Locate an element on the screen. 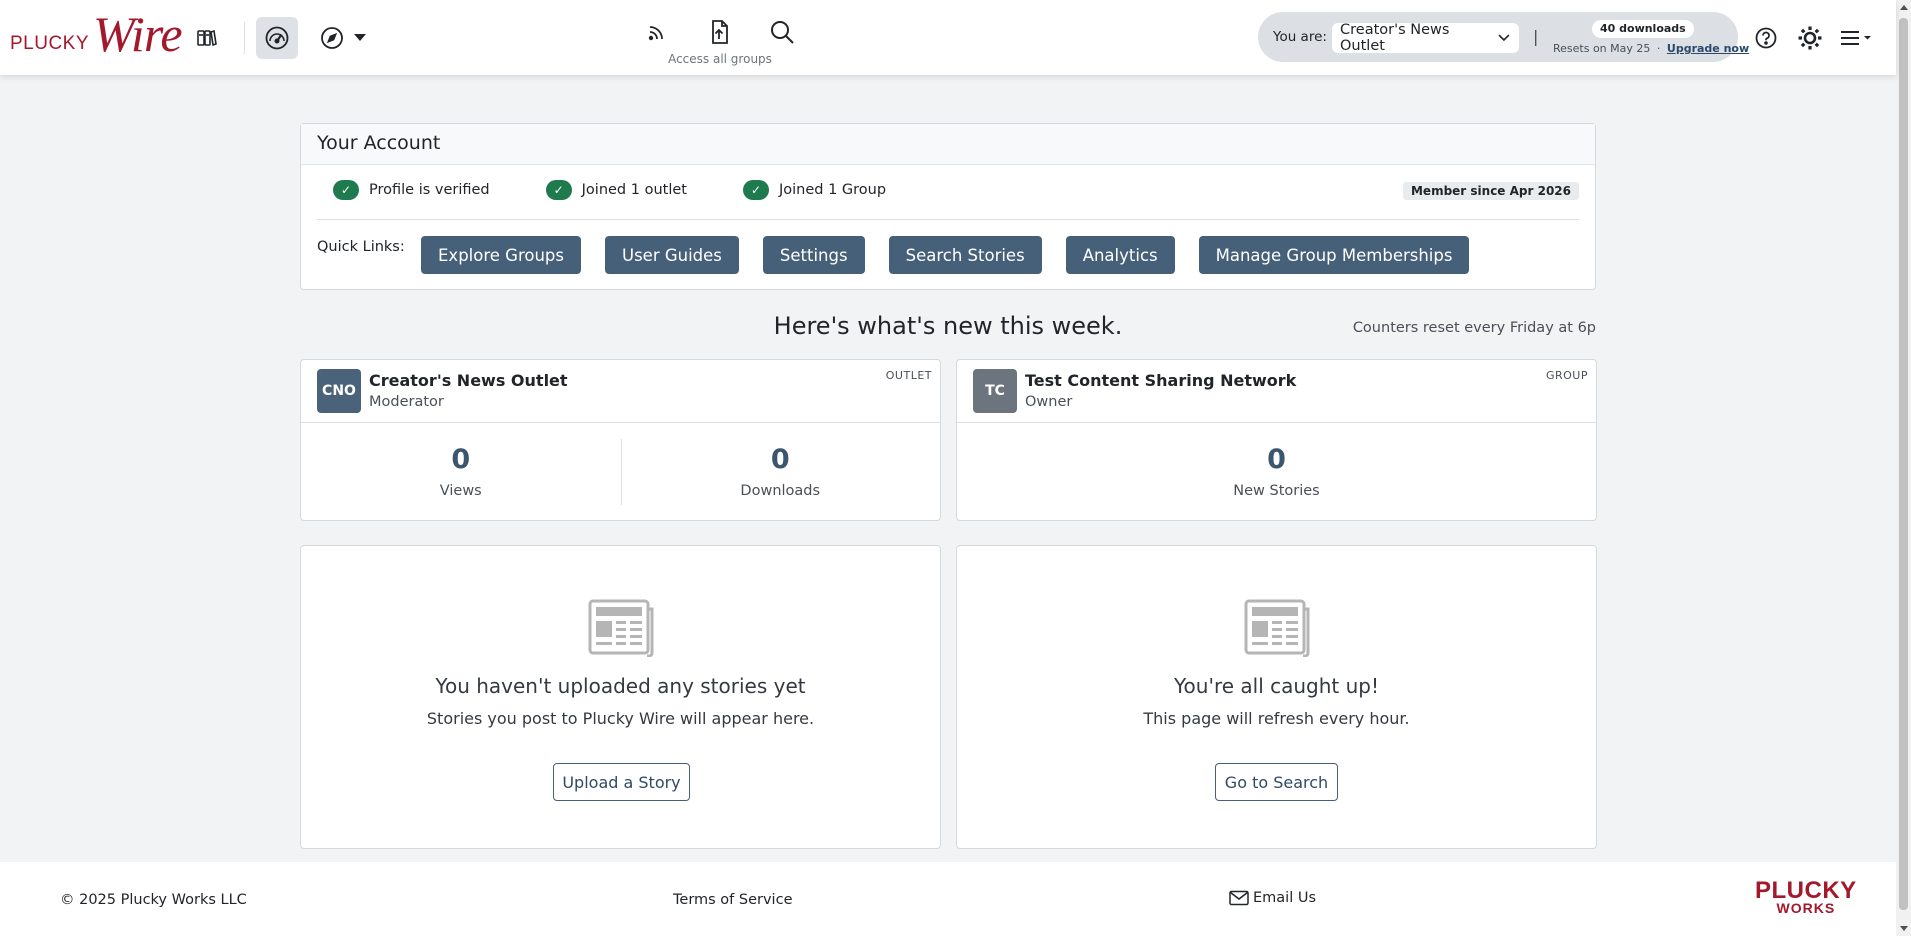 The width and height of the screenshot is (1911, 936). resets-text: Resets on May 25 · Upgrade now is located at coordinates (1651, 48).